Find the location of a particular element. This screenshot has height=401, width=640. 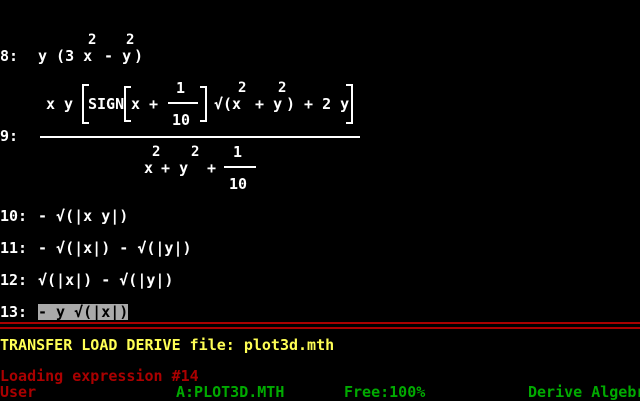

main-fraction-bar is located at coordinates (200, 137).